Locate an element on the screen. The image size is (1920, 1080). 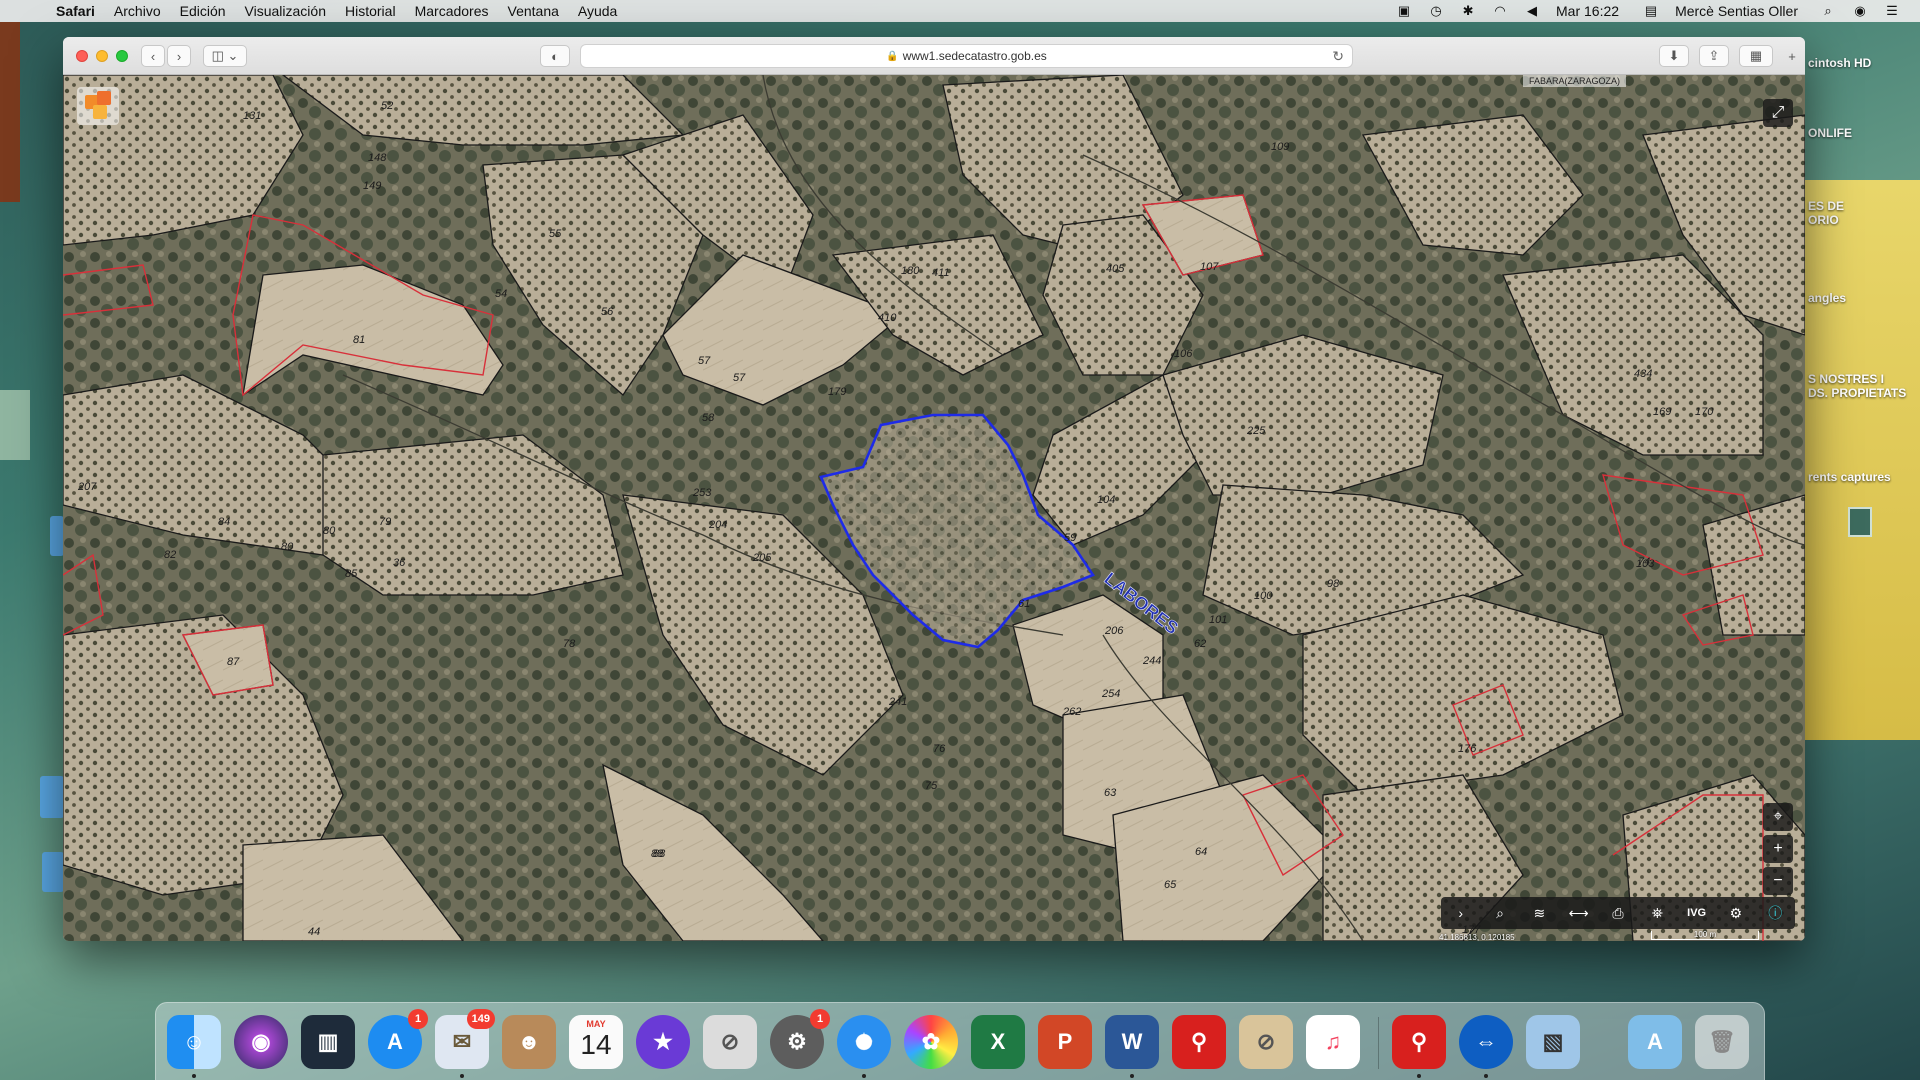
teamviewer-icon: ⇔ is located at coordinates (1486, 1042).